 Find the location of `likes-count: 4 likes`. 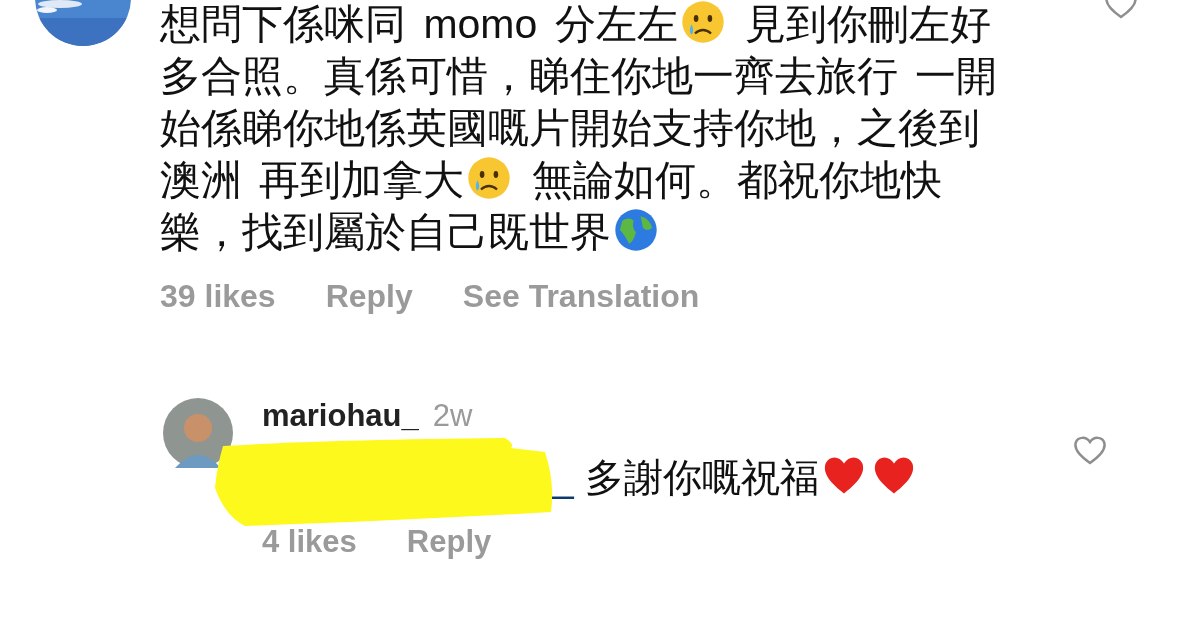

likes-count: 4 likes is located at coordinates (309, 542).